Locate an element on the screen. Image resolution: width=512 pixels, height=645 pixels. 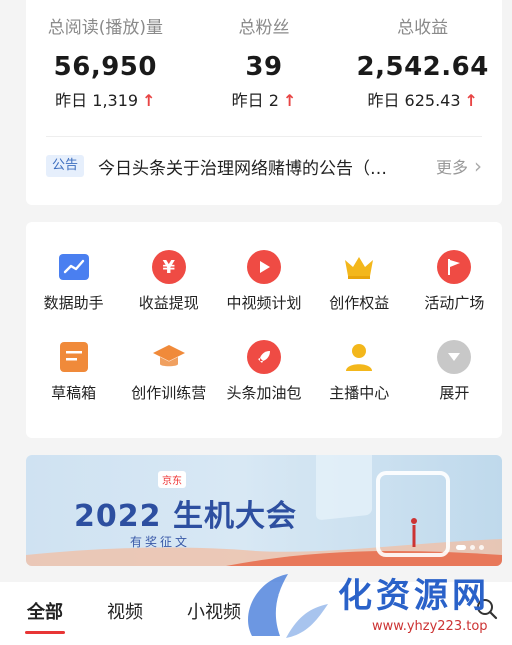
tool-activity-square: 活动广场 is located at coordinates (454, 270).